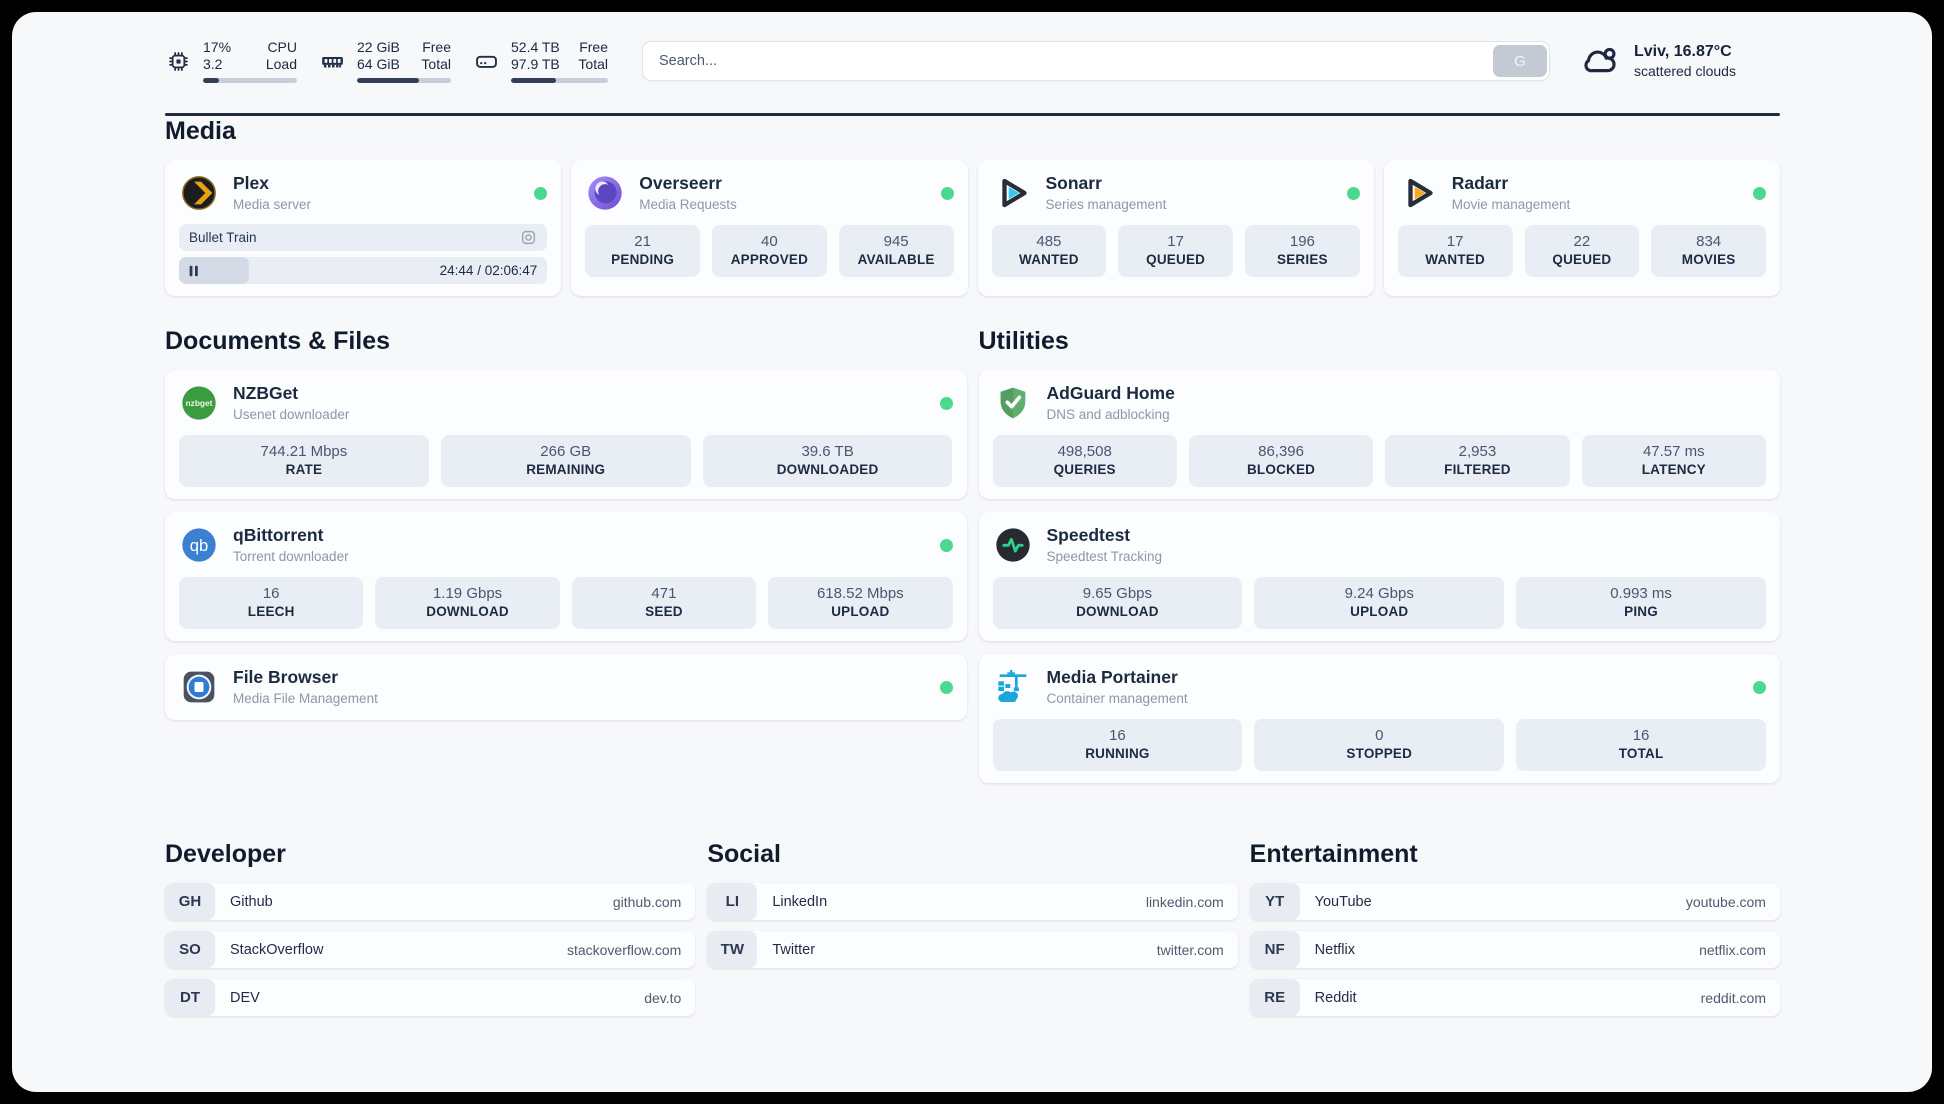 The height and width of the screenshot is (1104, 1944). Describe the element at coordinates (363, 193) in the screenshot. I see `app-link-plex: Plex Media server` at that location.